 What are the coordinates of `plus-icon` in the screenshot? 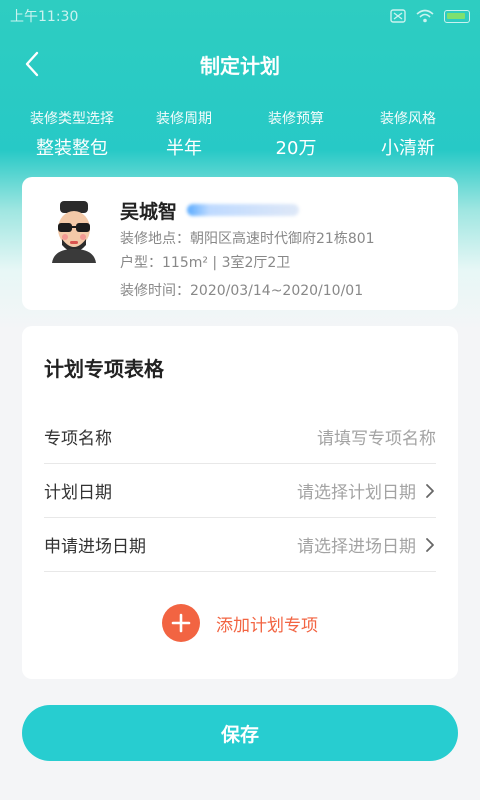 It's located at (181, 623).